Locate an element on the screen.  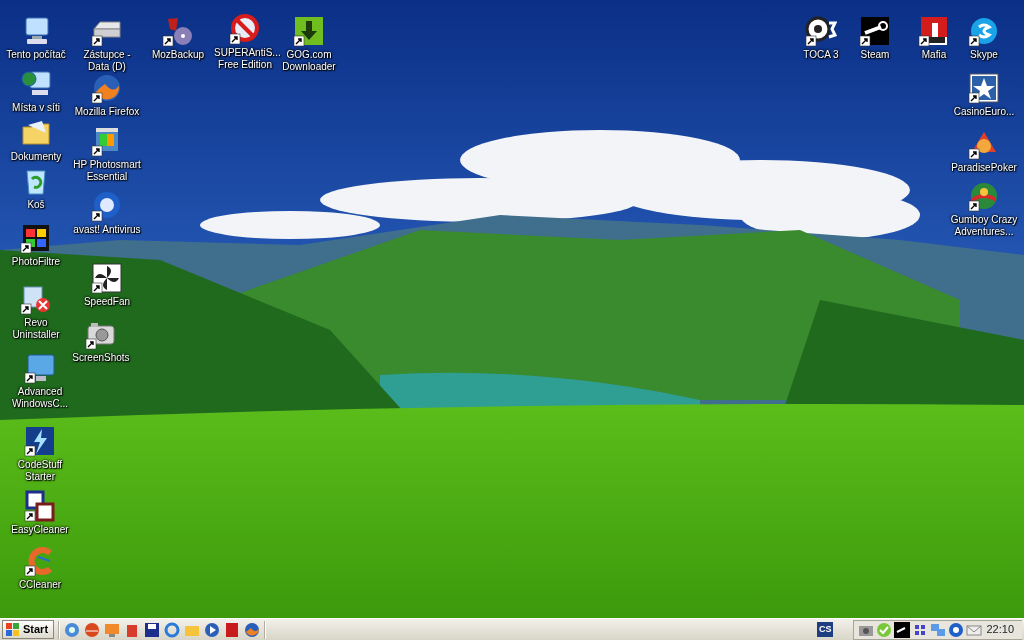
icon-label: TOCA 3 is located at coordinates (821, 55).